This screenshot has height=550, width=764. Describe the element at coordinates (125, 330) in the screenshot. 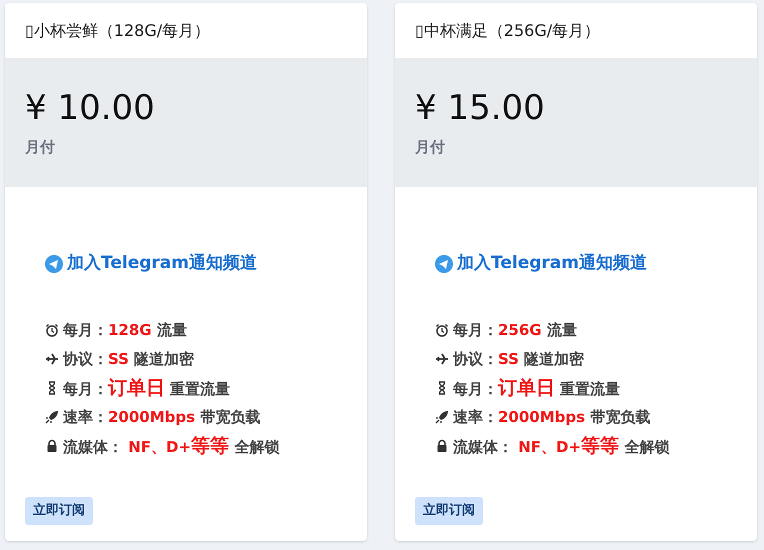

I see `feature-text: 每月：128G 流量` at that location.